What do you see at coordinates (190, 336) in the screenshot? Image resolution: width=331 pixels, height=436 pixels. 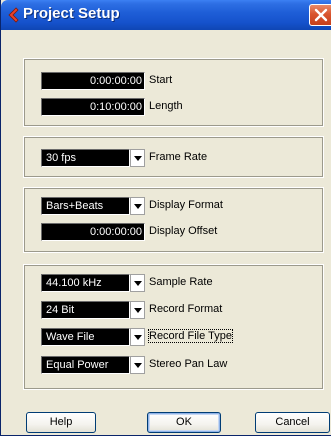 I see `record-file-type-label: Record File Type` at bounding box center [190, 336].